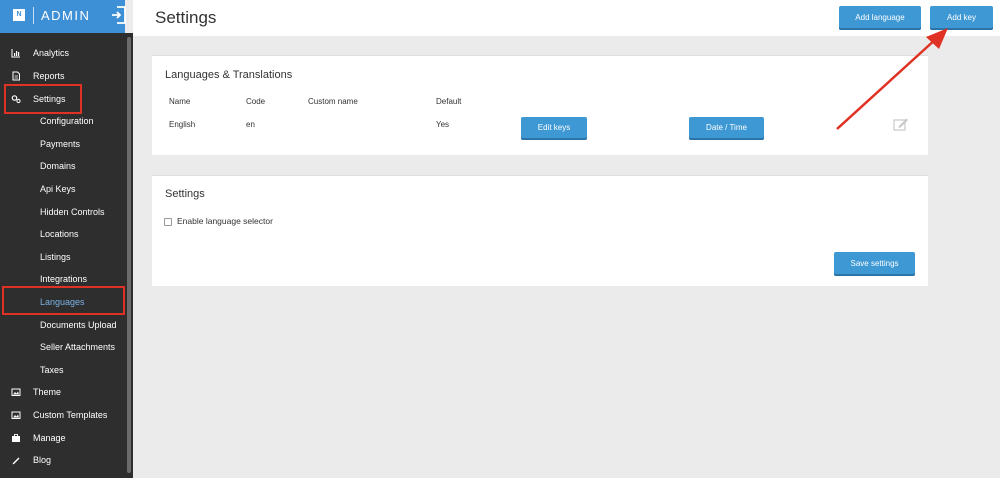 The image size is (1000, 478). What do you see at coordinates (16, 461) in the screenshot?
I see `pencil-icon` at bounding box center [16, 461].